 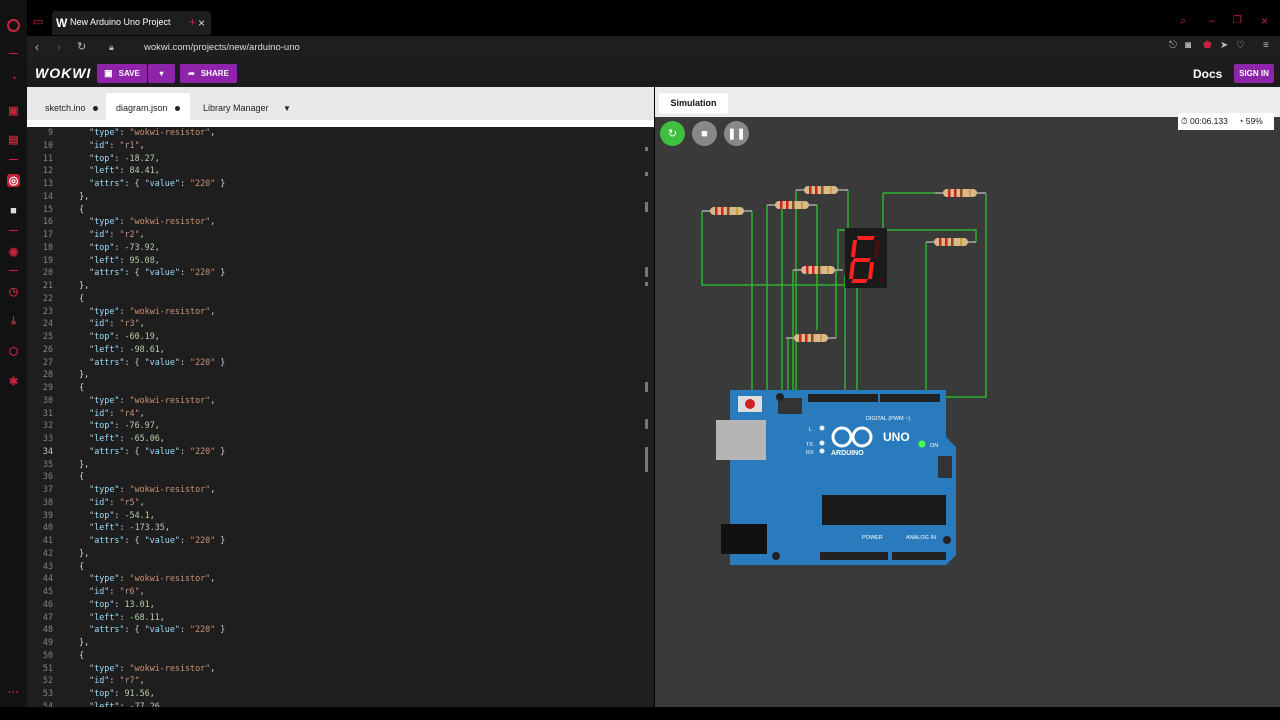 What do you see at coordinates (106, 234) in the screenshot?
I see `code-line: "id": "r2",` at bounding box center [106, 234].